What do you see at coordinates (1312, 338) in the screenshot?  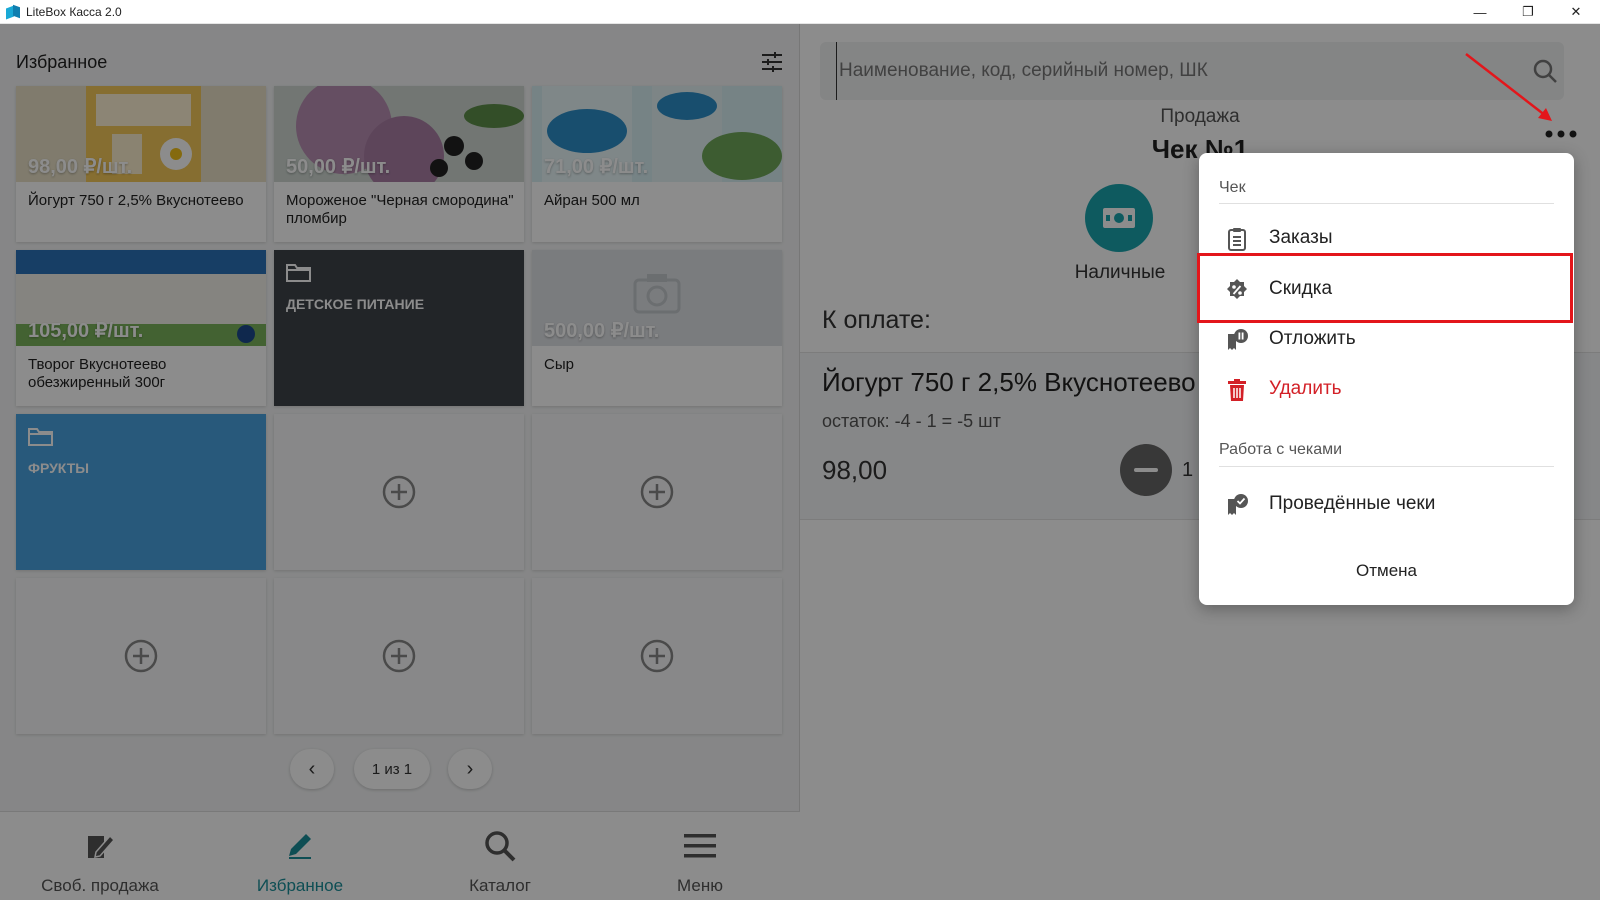 I see `menu-item-label: Отложить` at bounding box center [1312, 338].